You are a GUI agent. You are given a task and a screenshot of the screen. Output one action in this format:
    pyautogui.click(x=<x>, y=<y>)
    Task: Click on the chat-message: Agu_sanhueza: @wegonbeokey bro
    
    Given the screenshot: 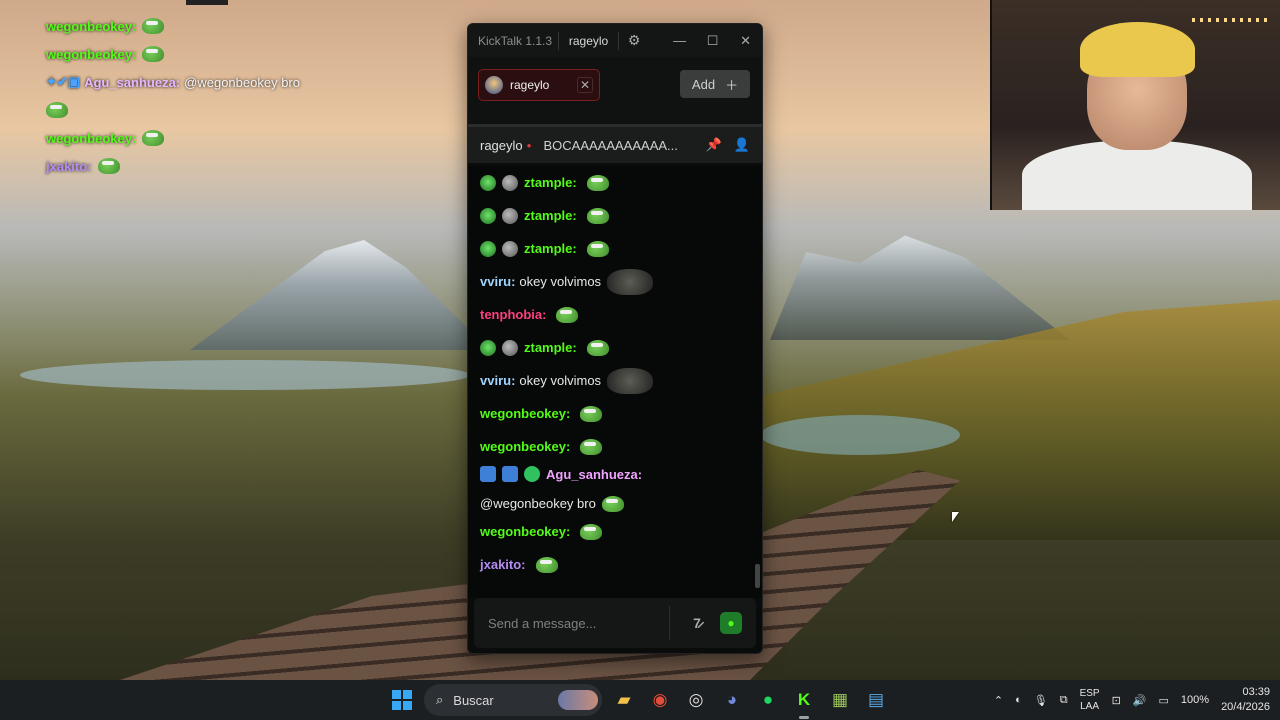 What is the action you would take?
    pyautogui.click(x=615, y=489)
    